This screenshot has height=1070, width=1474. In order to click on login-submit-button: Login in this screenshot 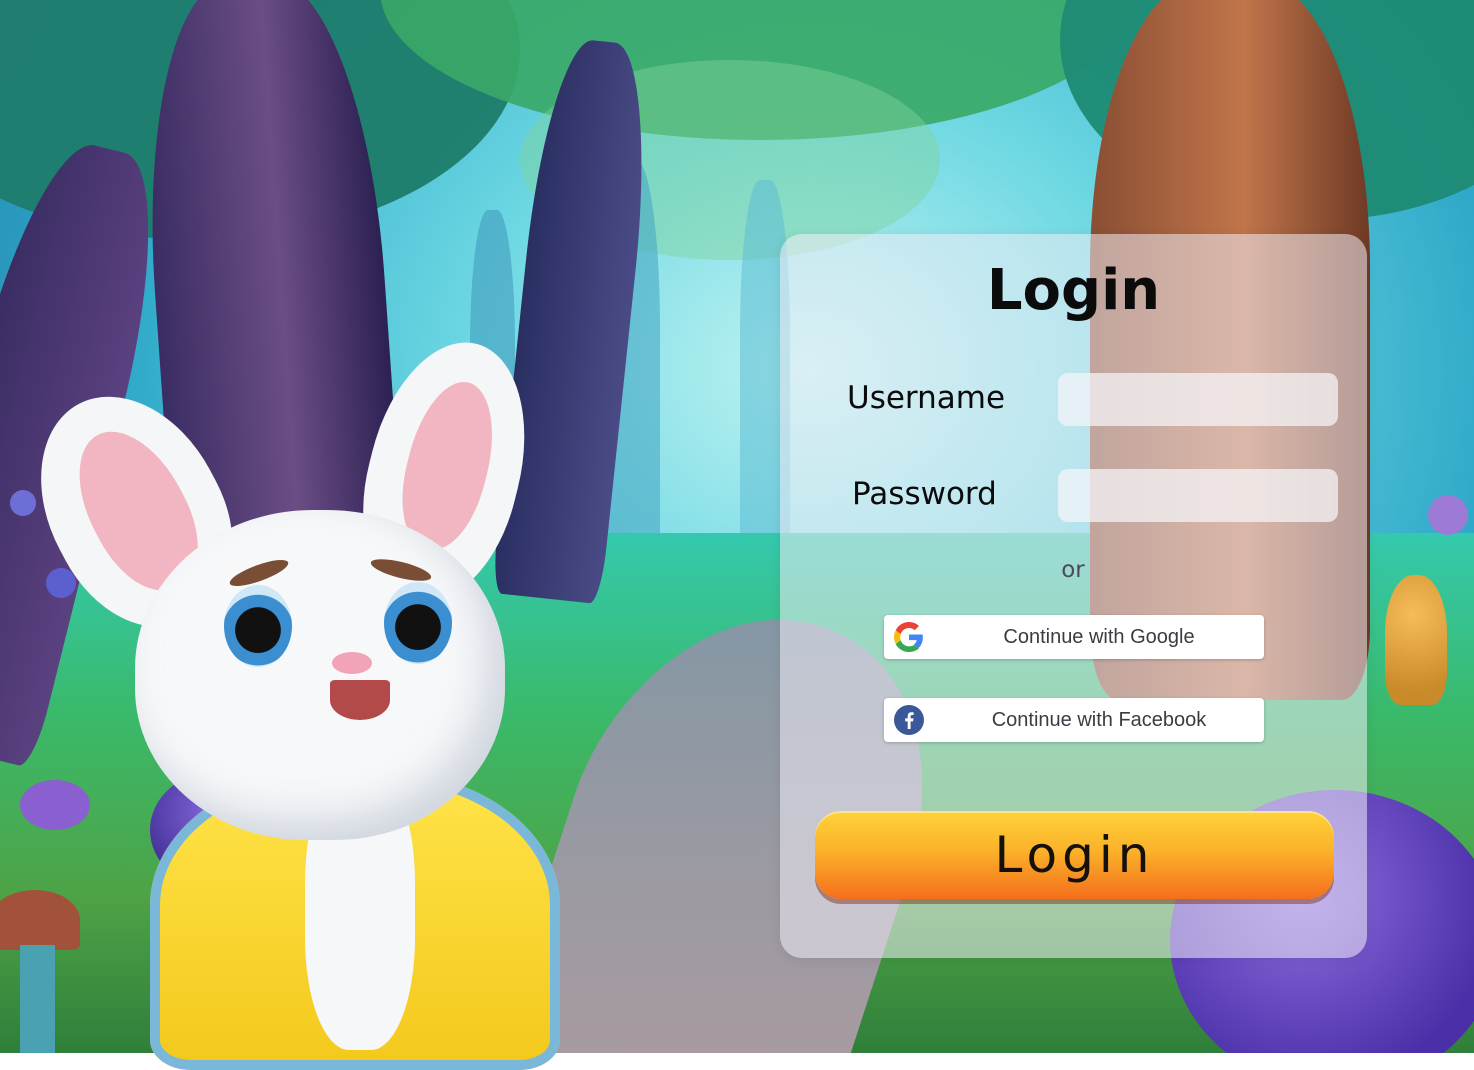, I will do `click(1074, 855)`.